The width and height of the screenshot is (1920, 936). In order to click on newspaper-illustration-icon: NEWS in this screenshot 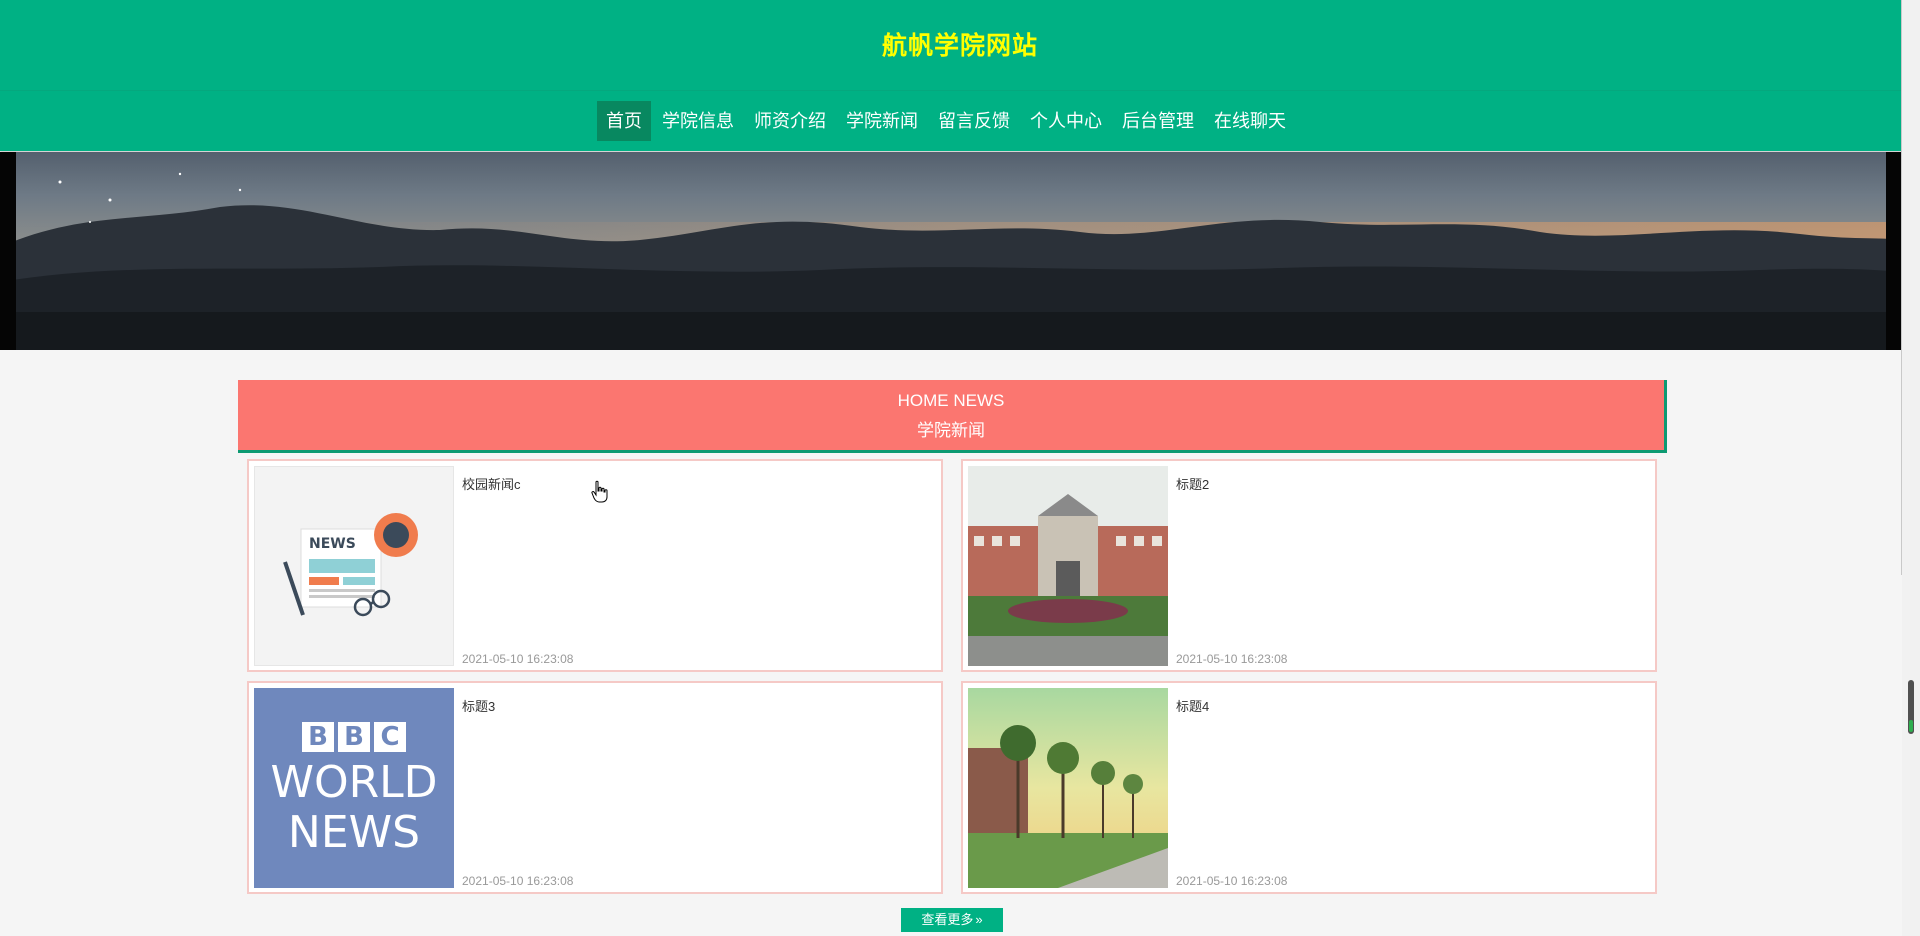, I will do `click(350, 565)`.